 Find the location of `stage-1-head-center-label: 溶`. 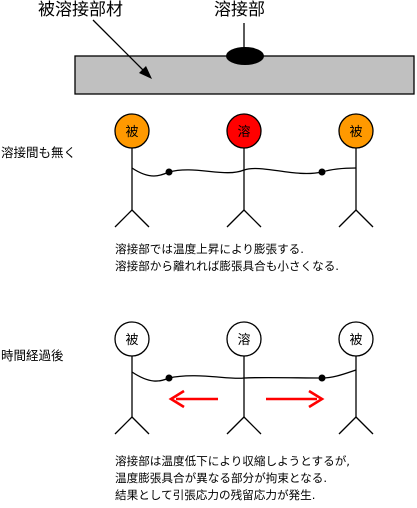

stage-1-head-center-label: 溶 is located at coordinates (243, 132).